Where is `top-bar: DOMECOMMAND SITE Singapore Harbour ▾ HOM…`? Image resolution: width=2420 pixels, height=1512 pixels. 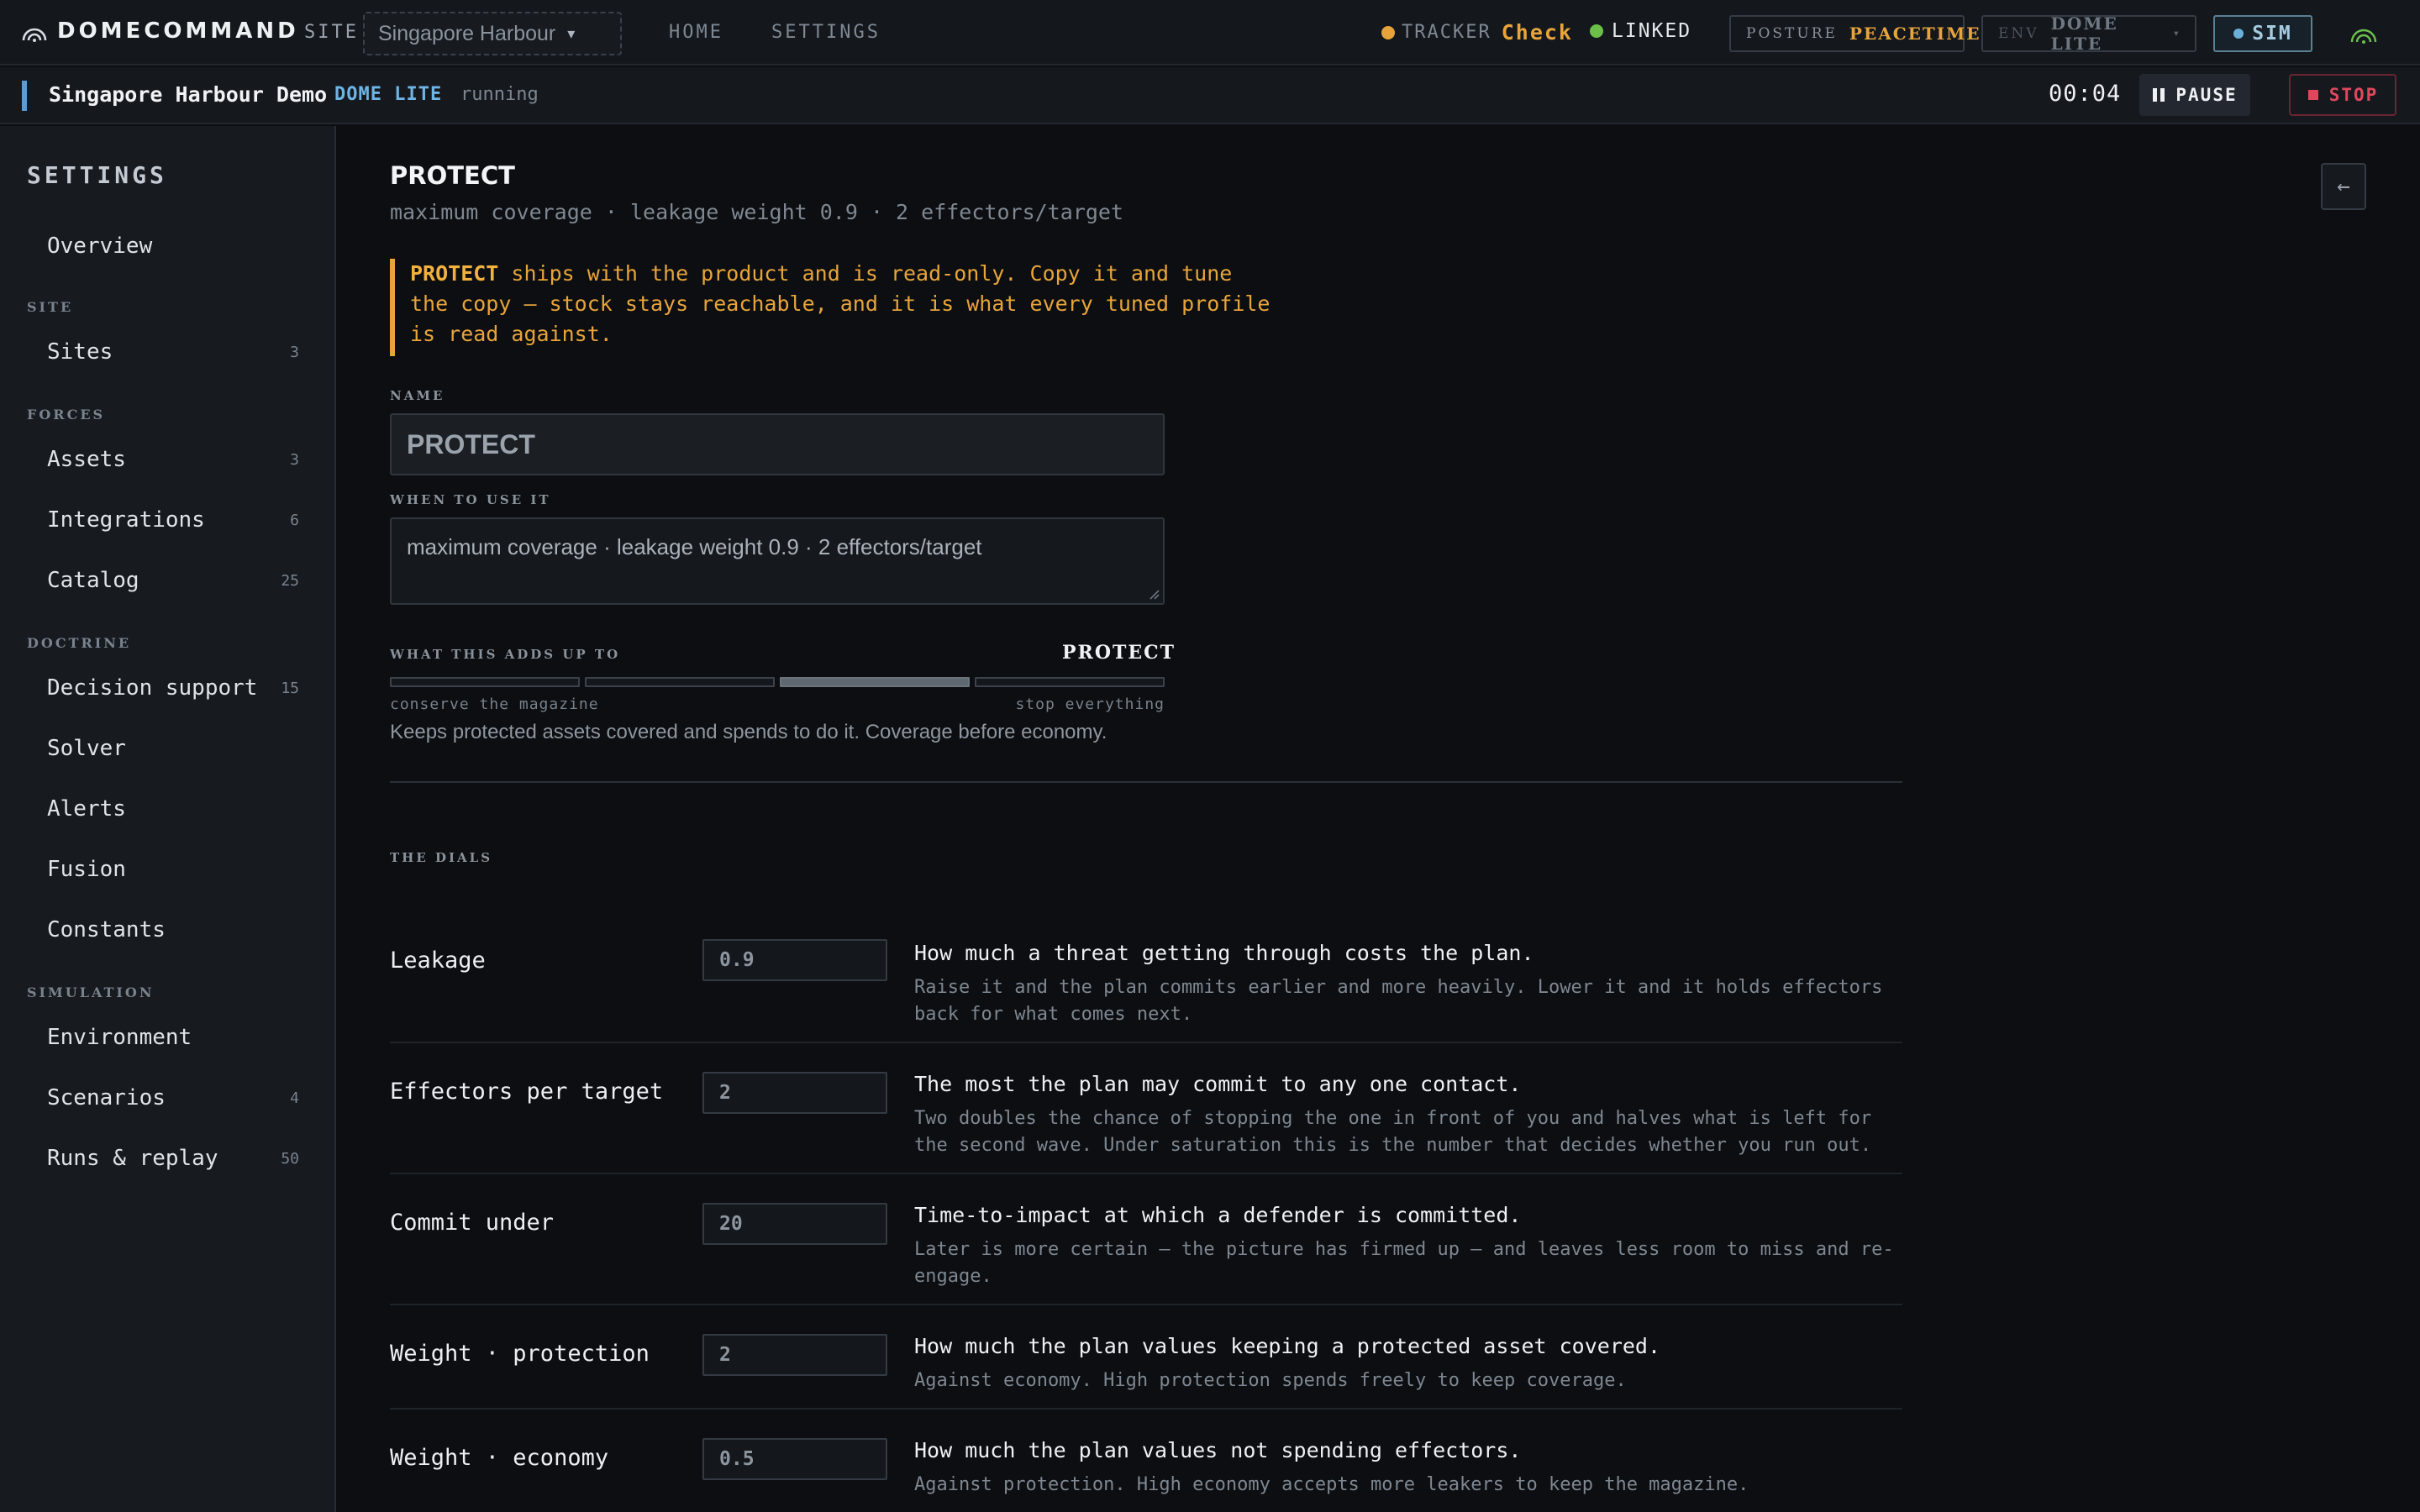 top-bar: DOMECOMMAND SITE Singapore Harbour ▾ HOM… is located at coordinates (1210, 33).